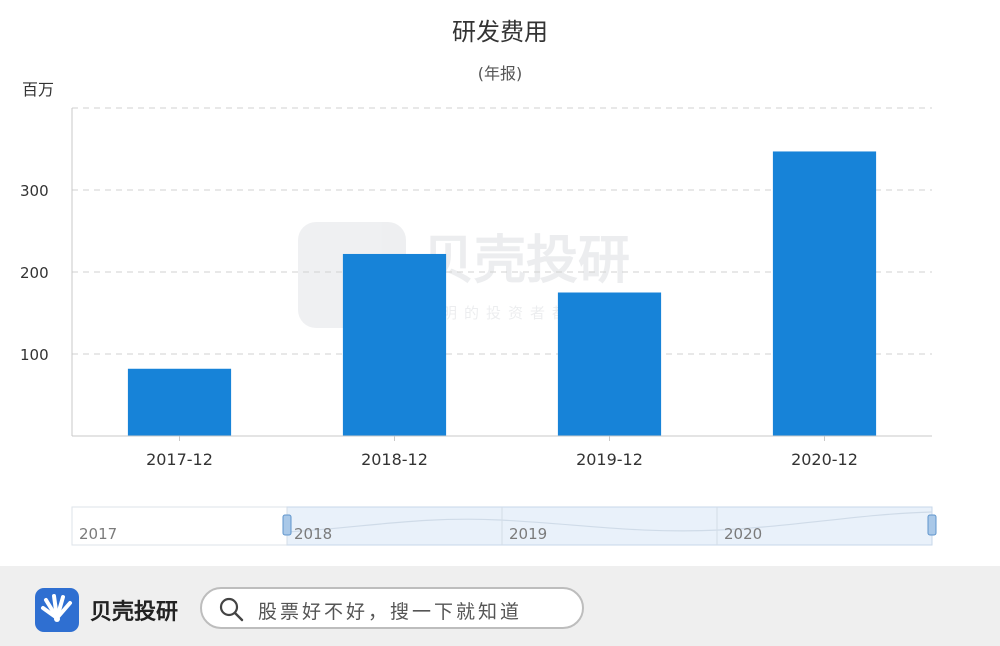 This screenshot has width=1000, height=646. What do you see at coordinates (394, 459) in the screenshot?
I see `x-tick-label: 2018-12` at bounding box center [394, 459].